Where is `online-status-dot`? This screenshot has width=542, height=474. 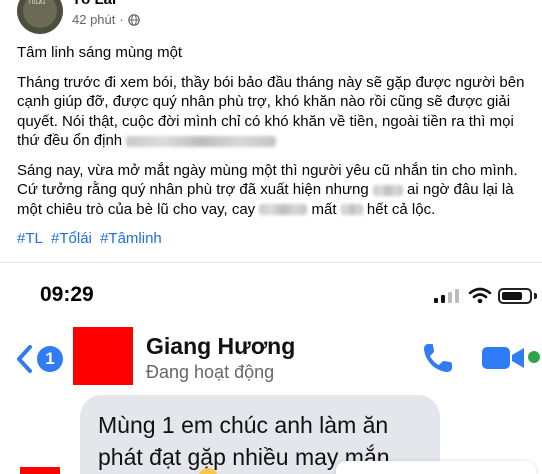 online-status-dot is located at coordinates (534, 357).